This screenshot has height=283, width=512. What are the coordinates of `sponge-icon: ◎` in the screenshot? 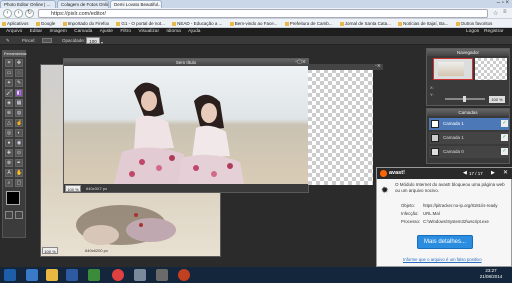 It's located at (9, 133).